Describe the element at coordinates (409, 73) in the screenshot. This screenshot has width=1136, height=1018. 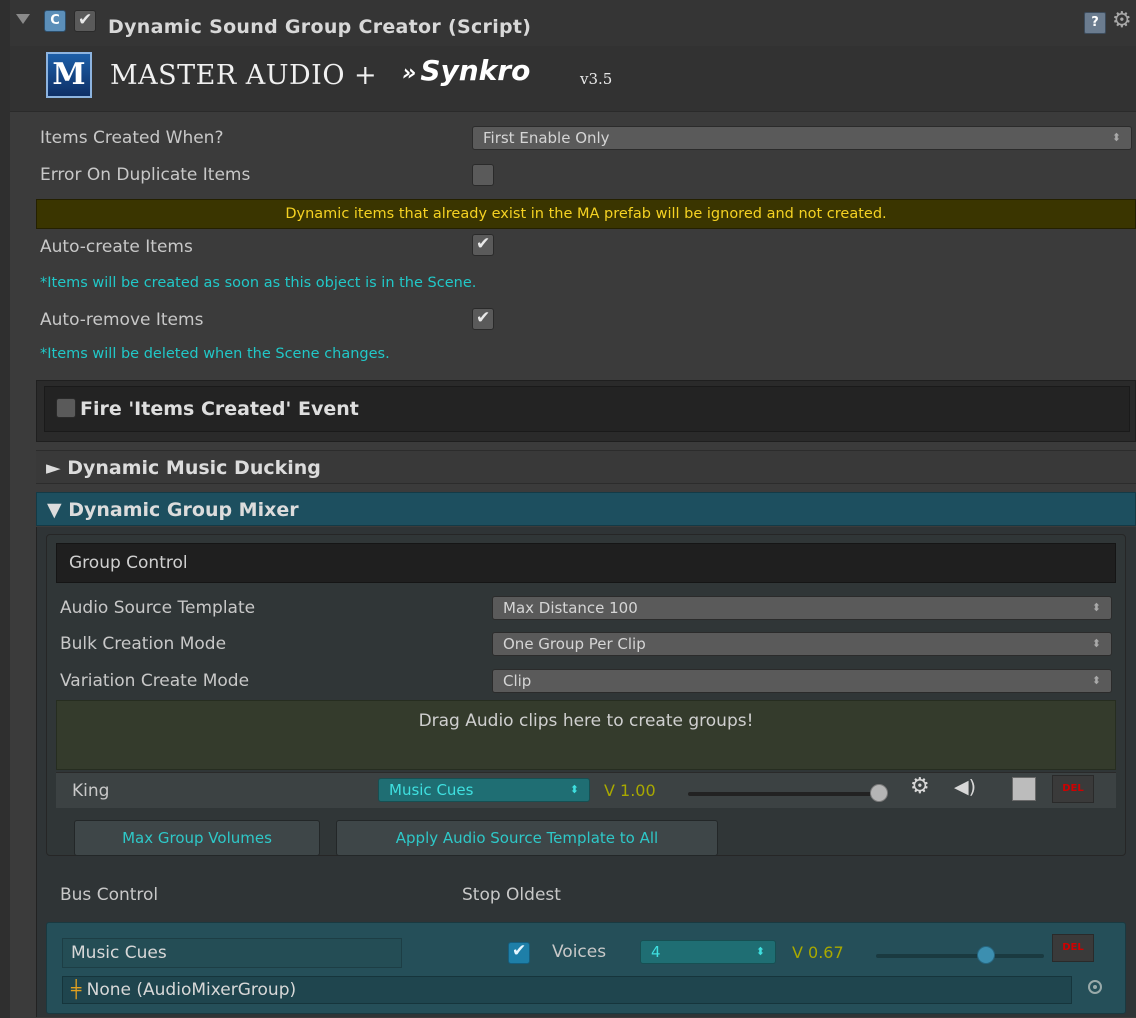
I see `synkro-mark-icon: »` at that location.